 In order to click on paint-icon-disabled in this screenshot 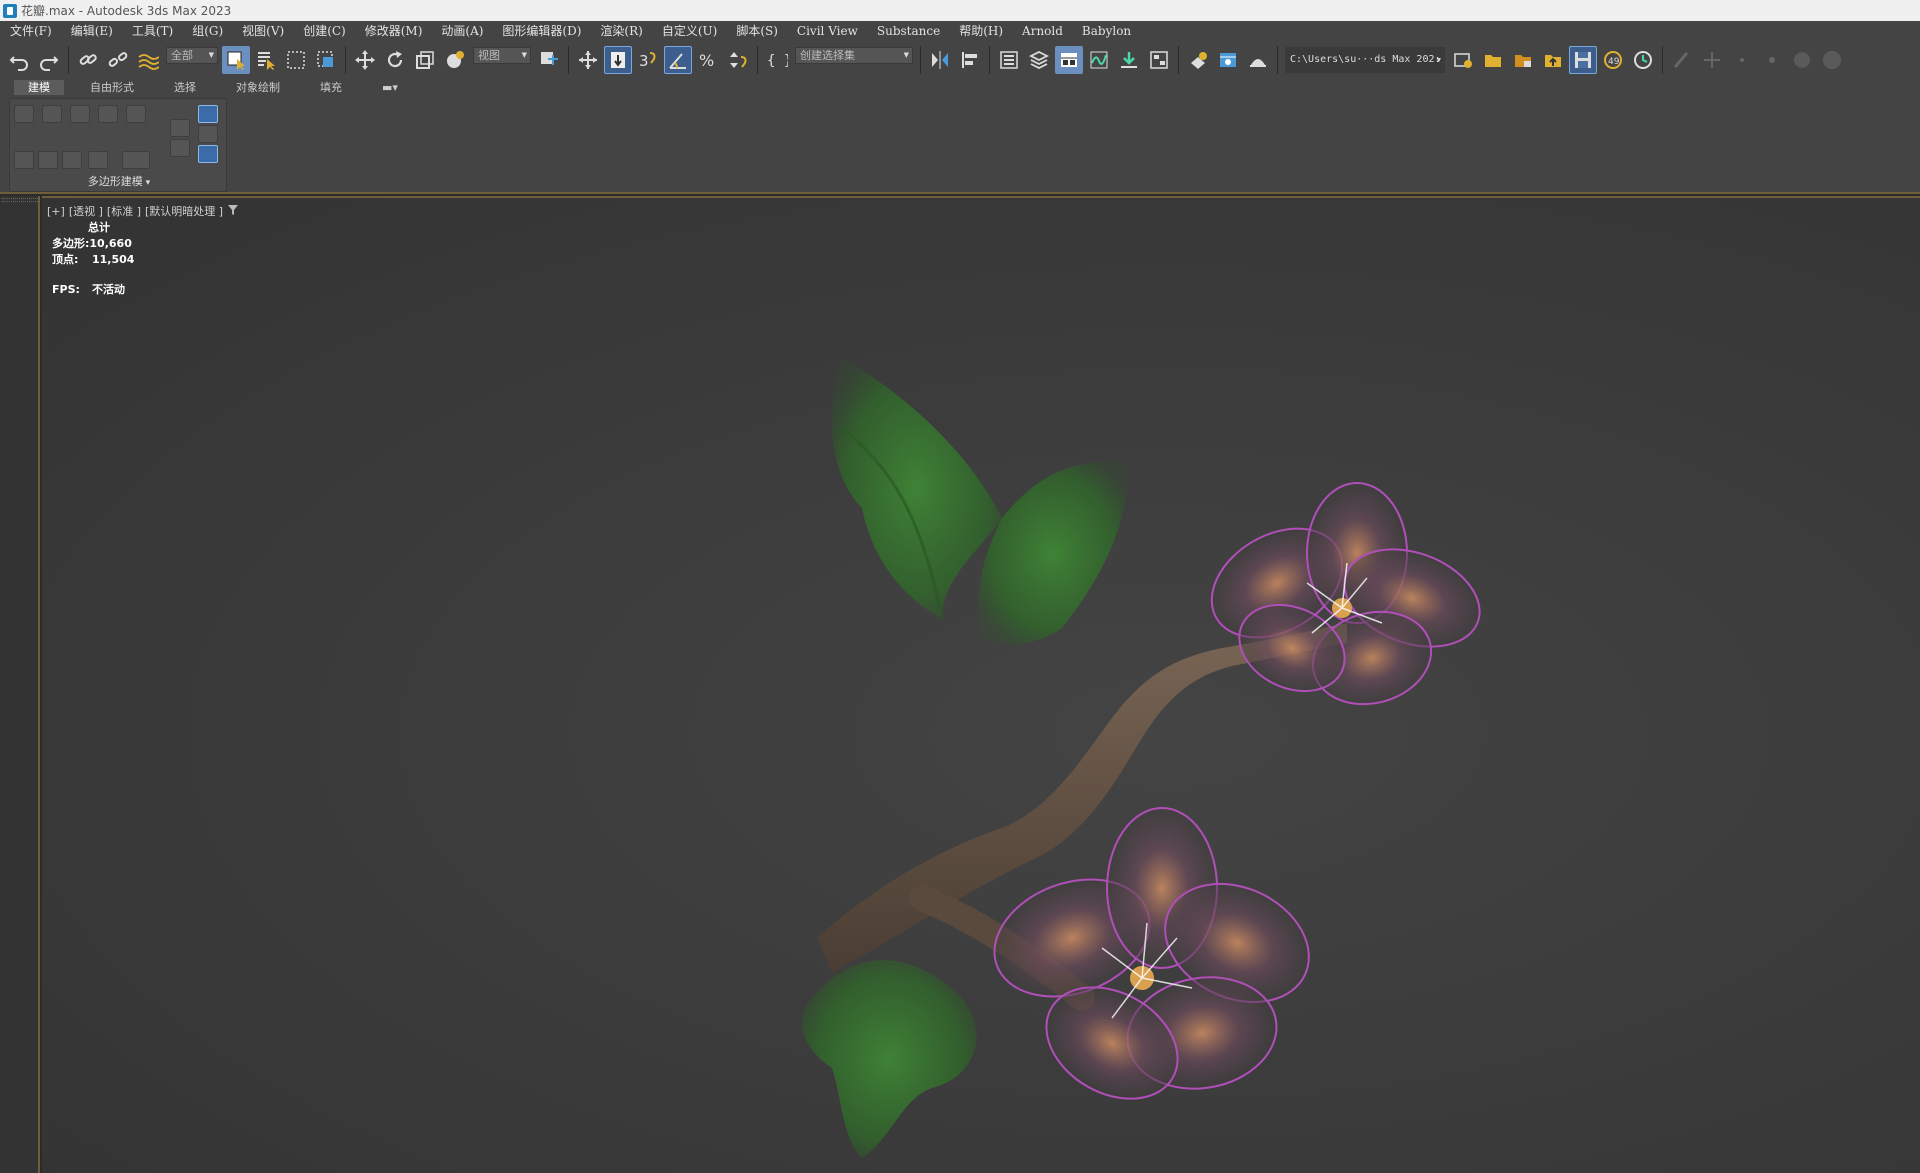, I will do `click(1682, 60)`.